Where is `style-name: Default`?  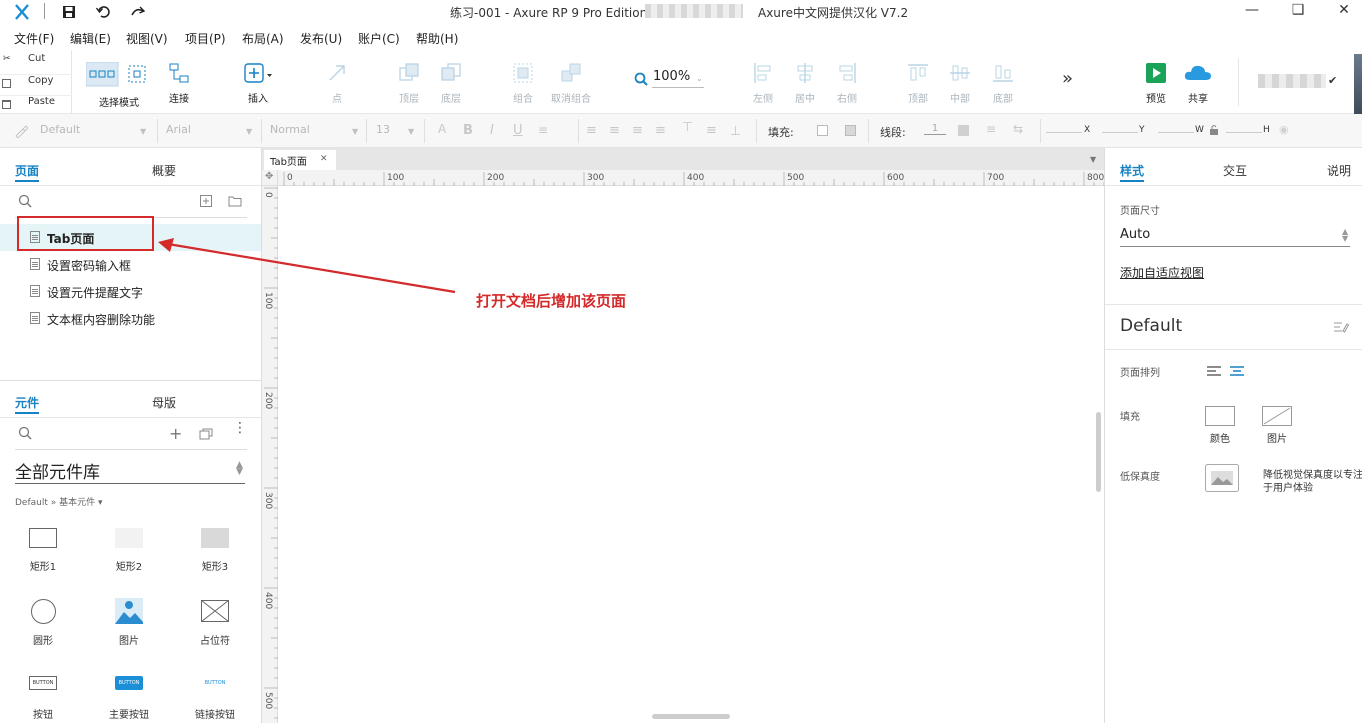
style-name: Default is located at coordinates (1151, 326).